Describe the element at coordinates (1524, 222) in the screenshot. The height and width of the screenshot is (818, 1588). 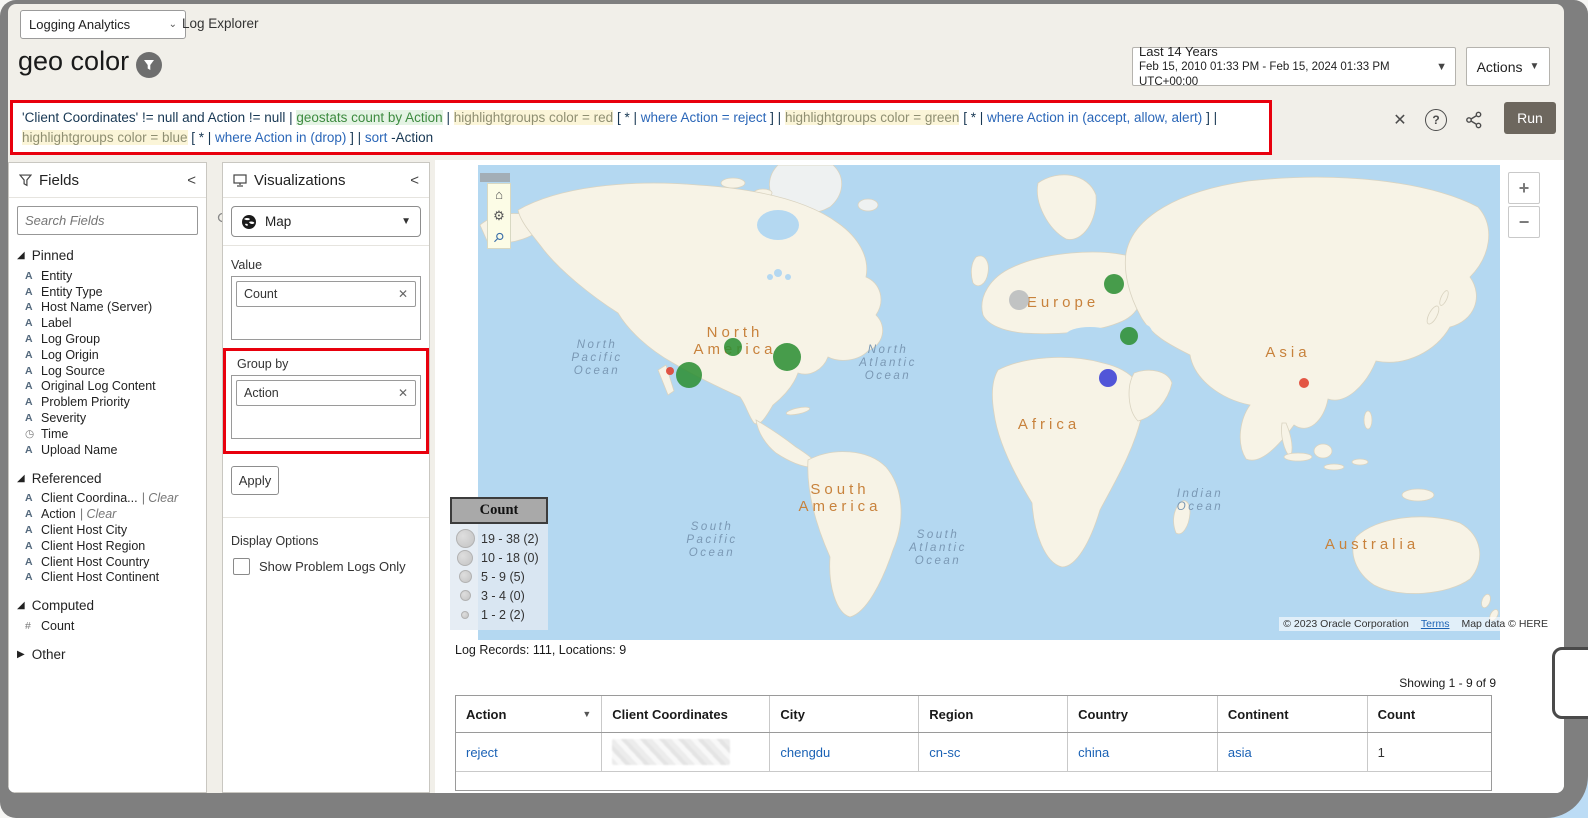
I see `map-zoom-out-button: −` at that location.